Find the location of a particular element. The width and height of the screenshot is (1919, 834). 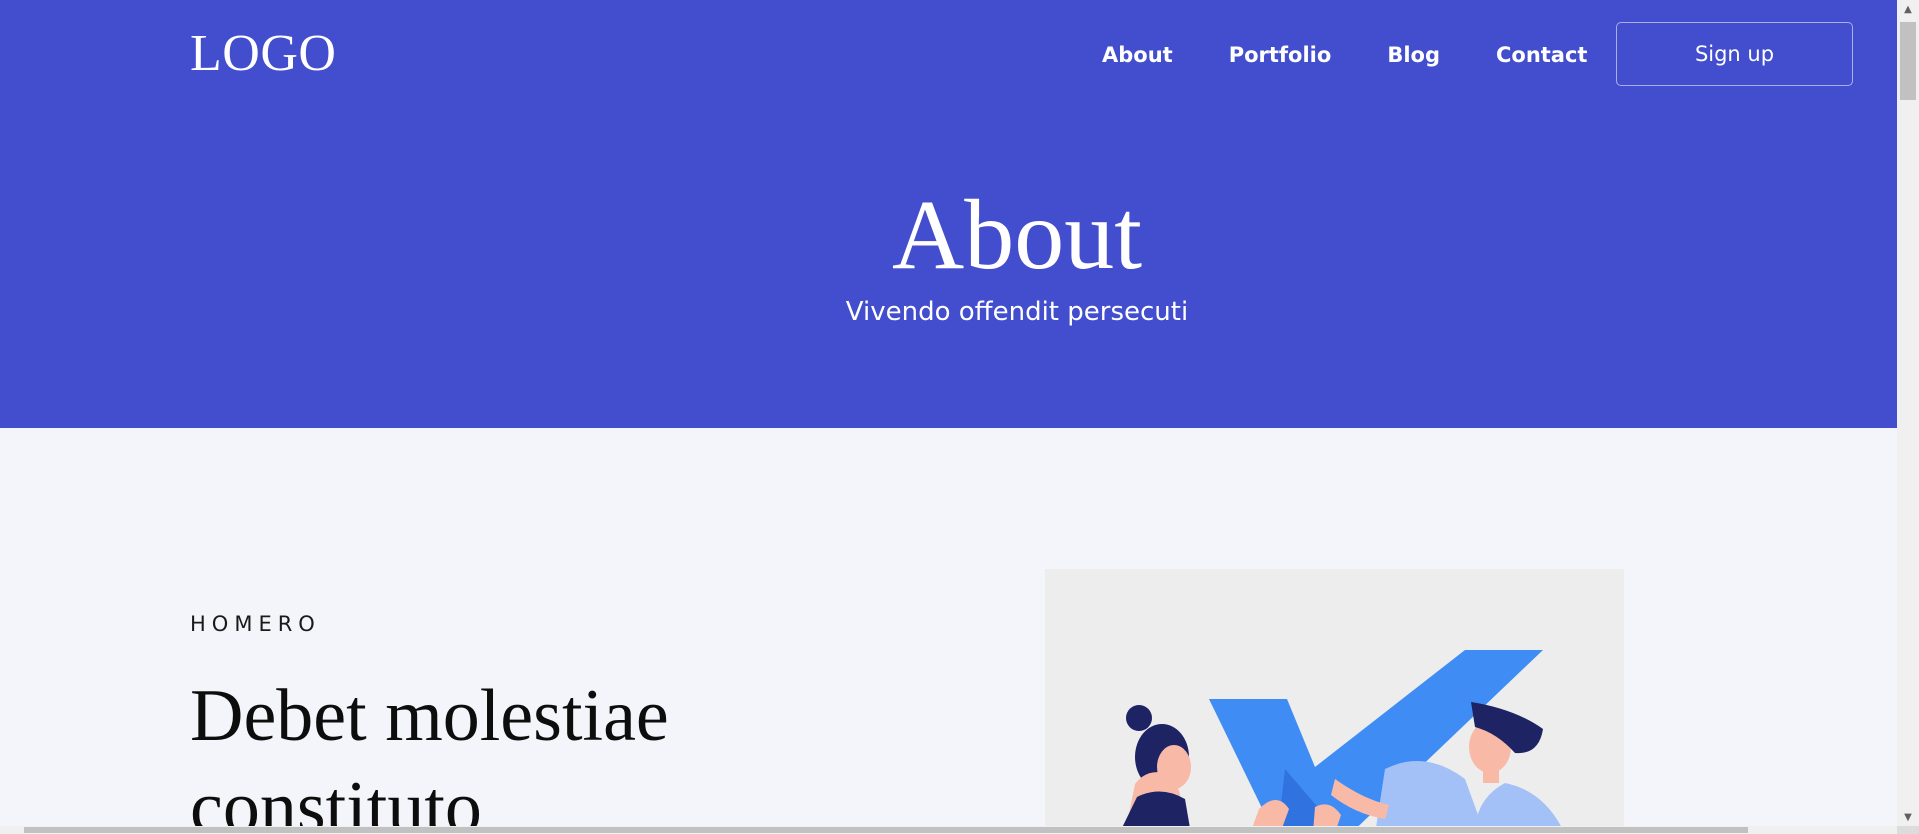

nav-link-portfolio: Portfolio is located at coordinates (1280, 55).